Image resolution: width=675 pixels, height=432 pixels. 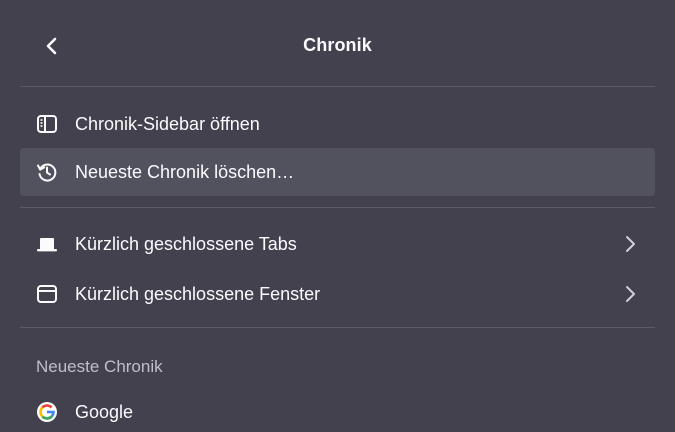 What do you see at coordinates (47, 294) in the screenshot?
I see `window-icon` at bounding box center [47, 294].